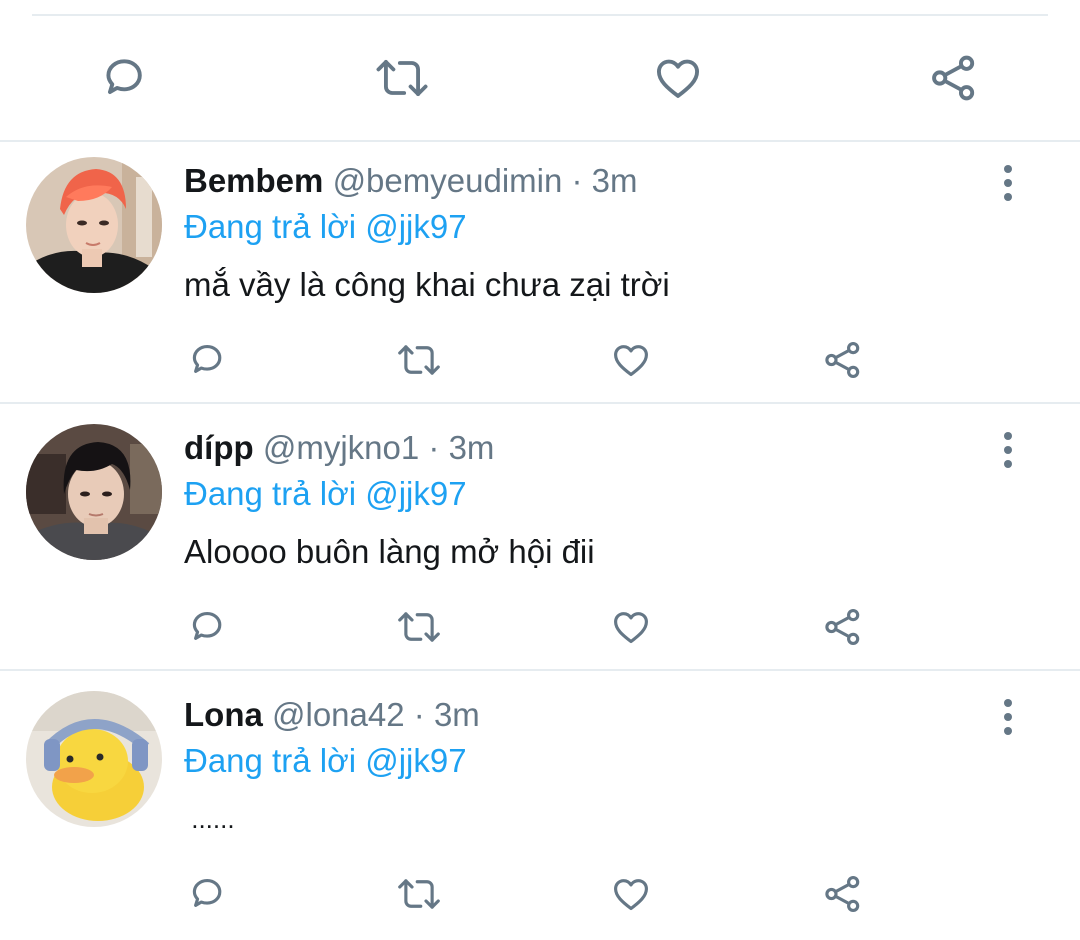  I want to click on tweet-header: dípp @myjkno1 · 3m, so click(339, 448).